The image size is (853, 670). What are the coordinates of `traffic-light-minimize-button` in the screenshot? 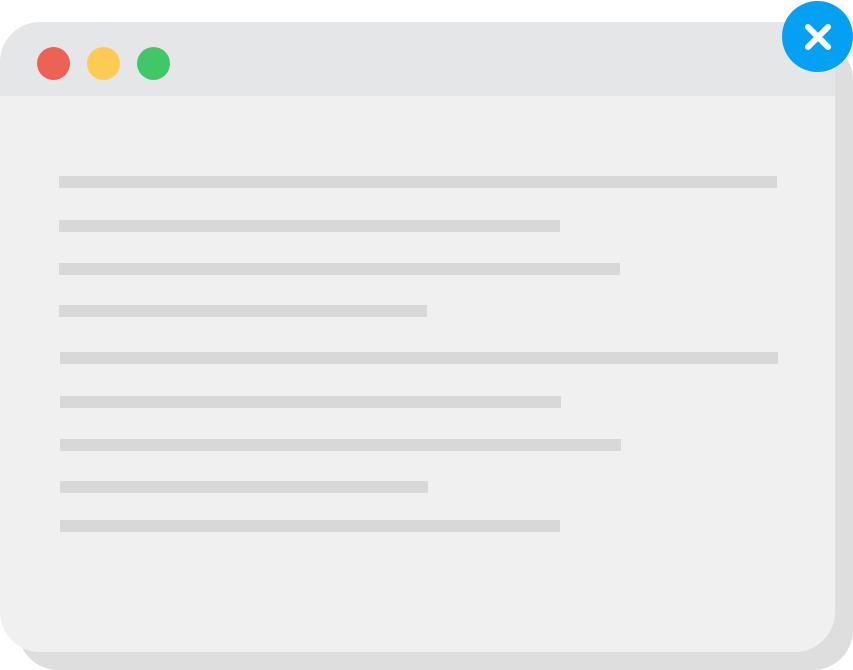 It's located at (103, 63).